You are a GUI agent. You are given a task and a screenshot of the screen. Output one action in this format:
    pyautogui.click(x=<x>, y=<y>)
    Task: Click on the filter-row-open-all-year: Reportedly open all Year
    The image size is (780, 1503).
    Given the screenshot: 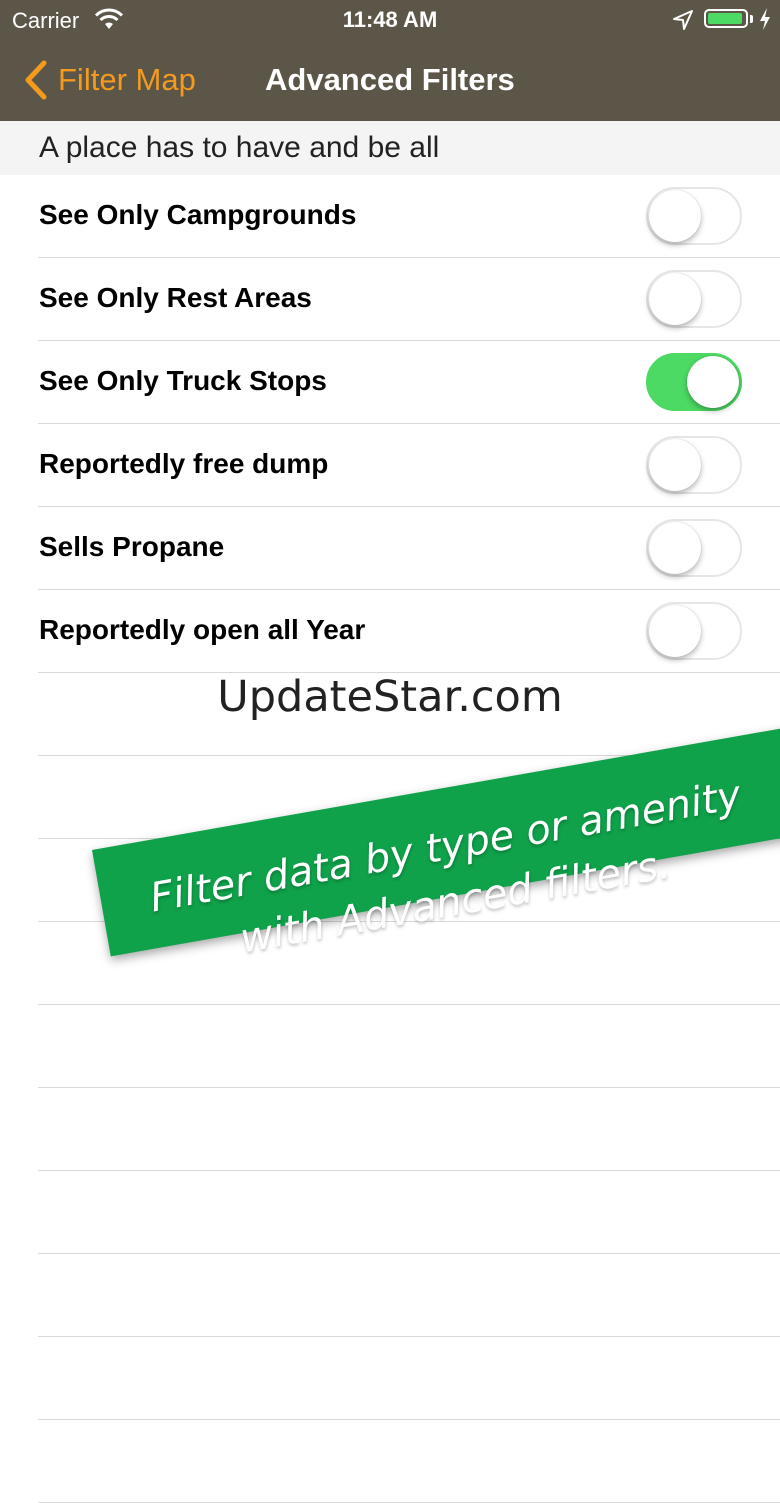 What is the action you would take?
    pyautogui.click(x=390, y=631)
    